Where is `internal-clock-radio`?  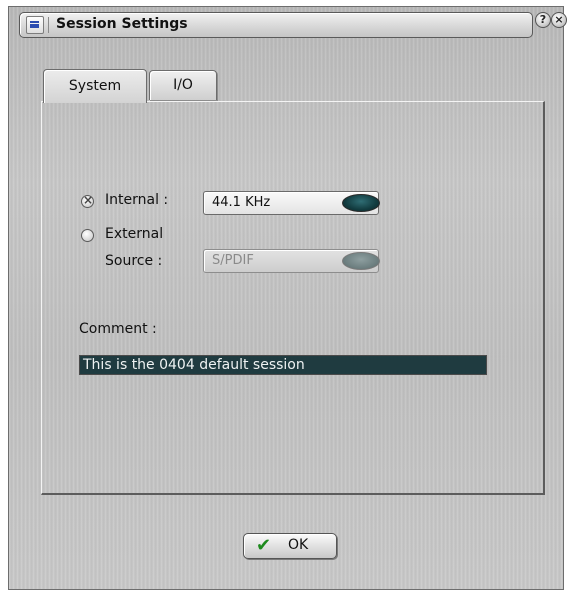 internal-clock-radio is located at coordinates (87, 200).